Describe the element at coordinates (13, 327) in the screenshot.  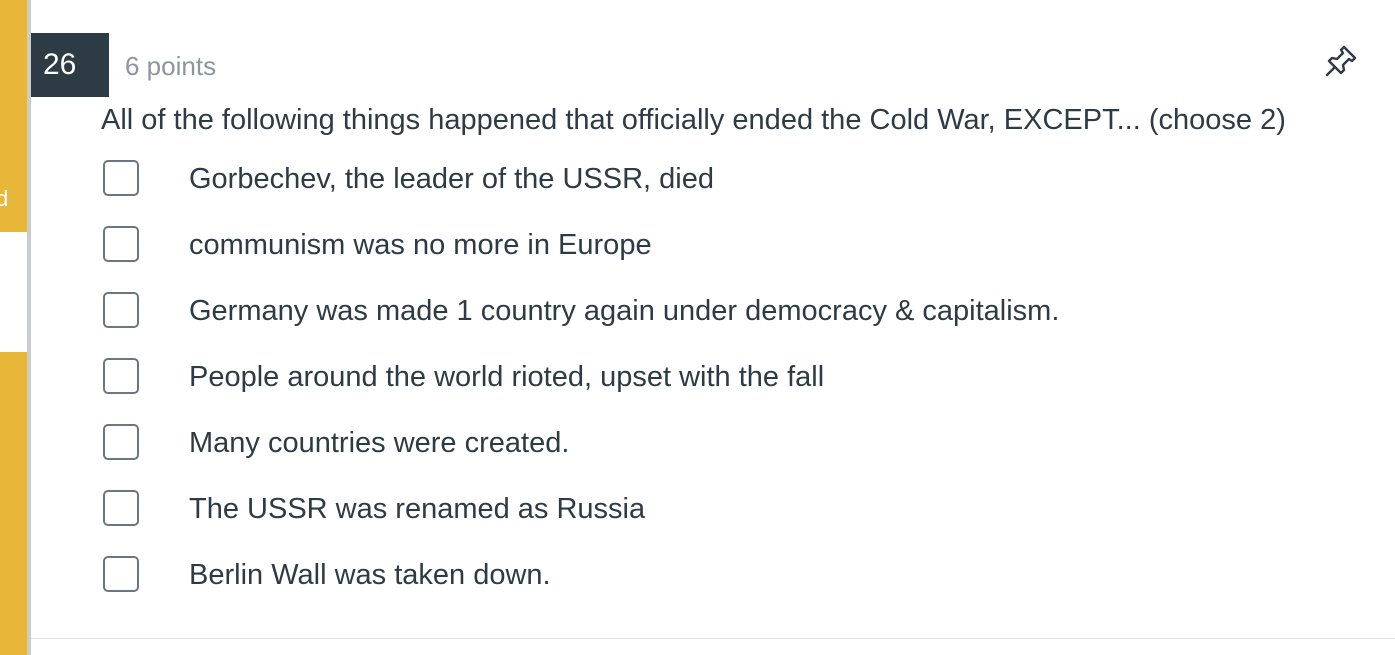
I see `left-sidebar: d` at that location.